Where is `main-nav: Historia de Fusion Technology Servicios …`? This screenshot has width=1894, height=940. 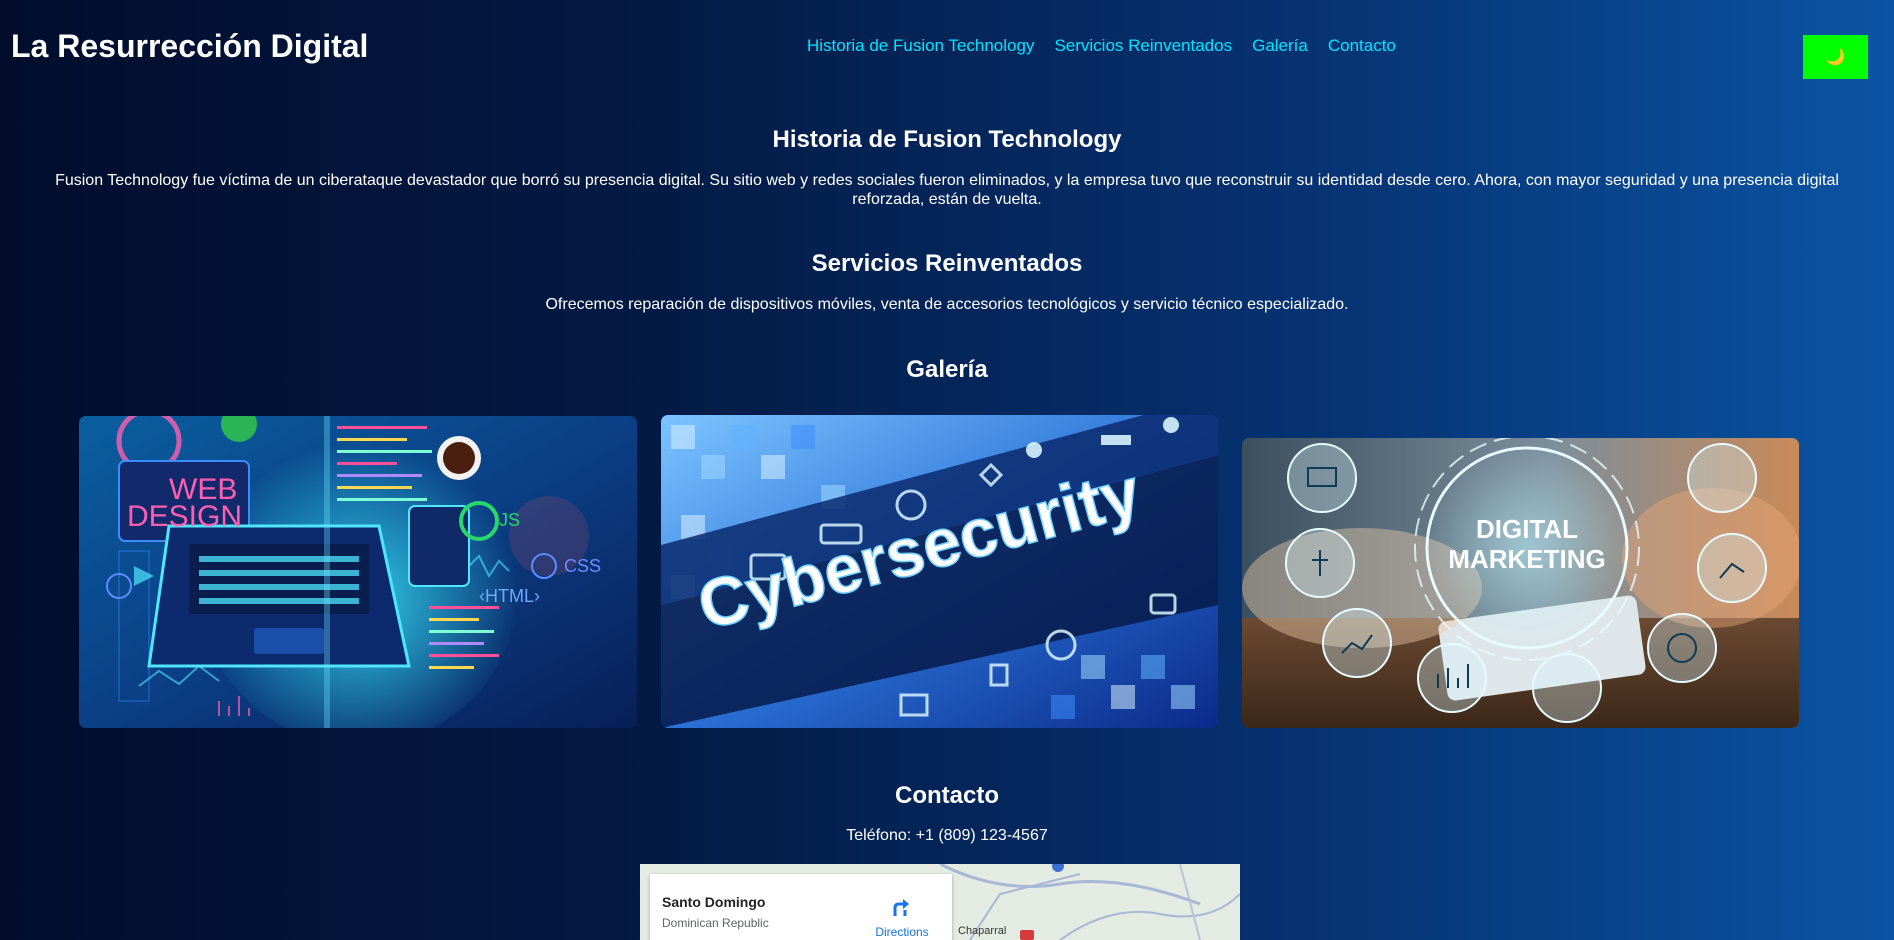
main-nav: Historia de Fusion Technology Servicios … is located at coordinates (1101, 46).